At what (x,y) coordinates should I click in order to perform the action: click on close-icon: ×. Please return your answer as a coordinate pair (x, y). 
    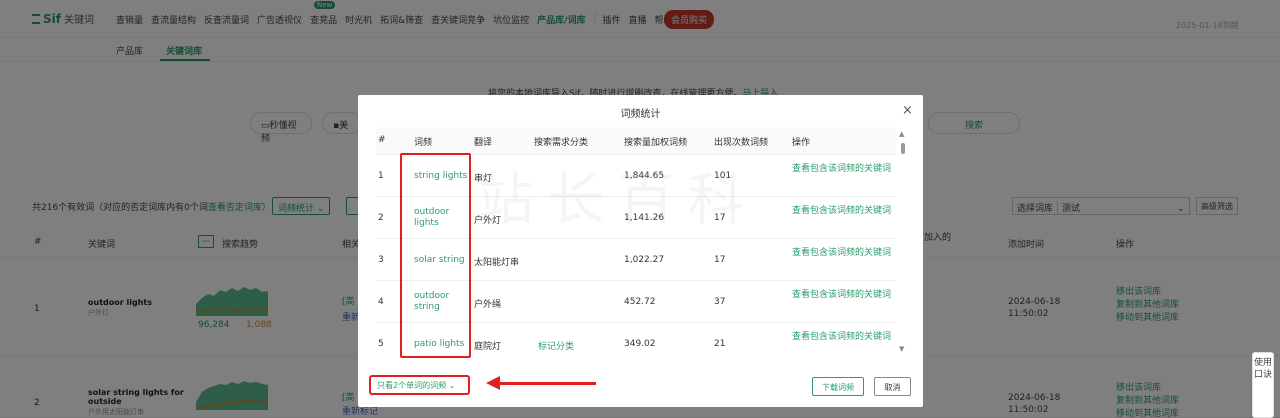
    Looking at the image, I should click on (907, 110).